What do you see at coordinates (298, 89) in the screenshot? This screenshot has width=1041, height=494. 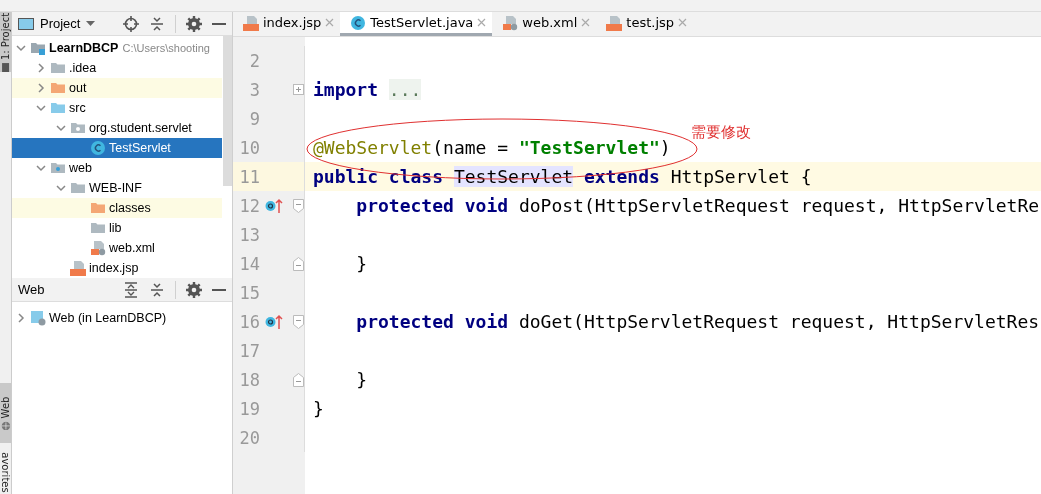 I see `fold-expand-icon` at bounding box center [298, 89].